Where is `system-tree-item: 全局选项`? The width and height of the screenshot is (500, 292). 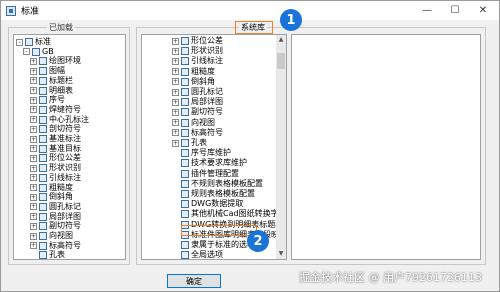 system-tree-item: 全局选项 is located at coordinates (197, 254).